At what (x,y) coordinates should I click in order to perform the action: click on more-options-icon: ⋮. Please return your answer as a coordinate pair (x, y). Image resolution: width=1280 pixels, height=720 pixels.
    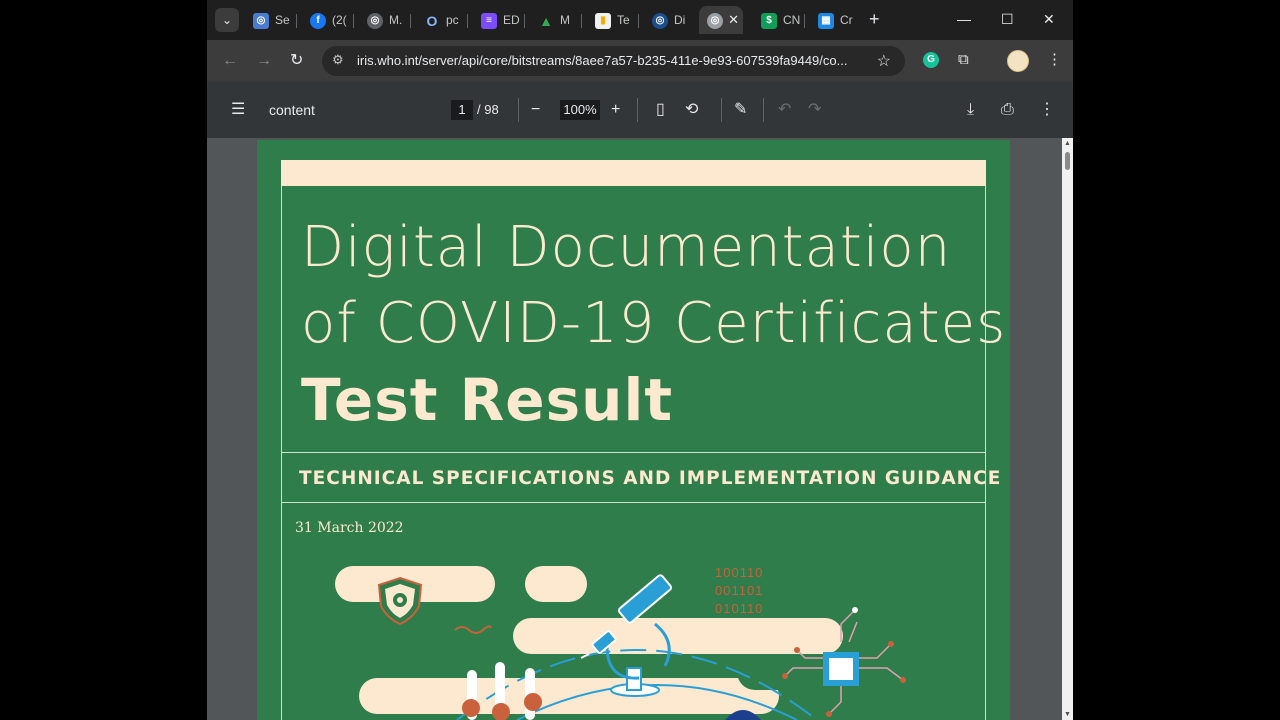
    Looking at the image, I should click on (1047, 110).